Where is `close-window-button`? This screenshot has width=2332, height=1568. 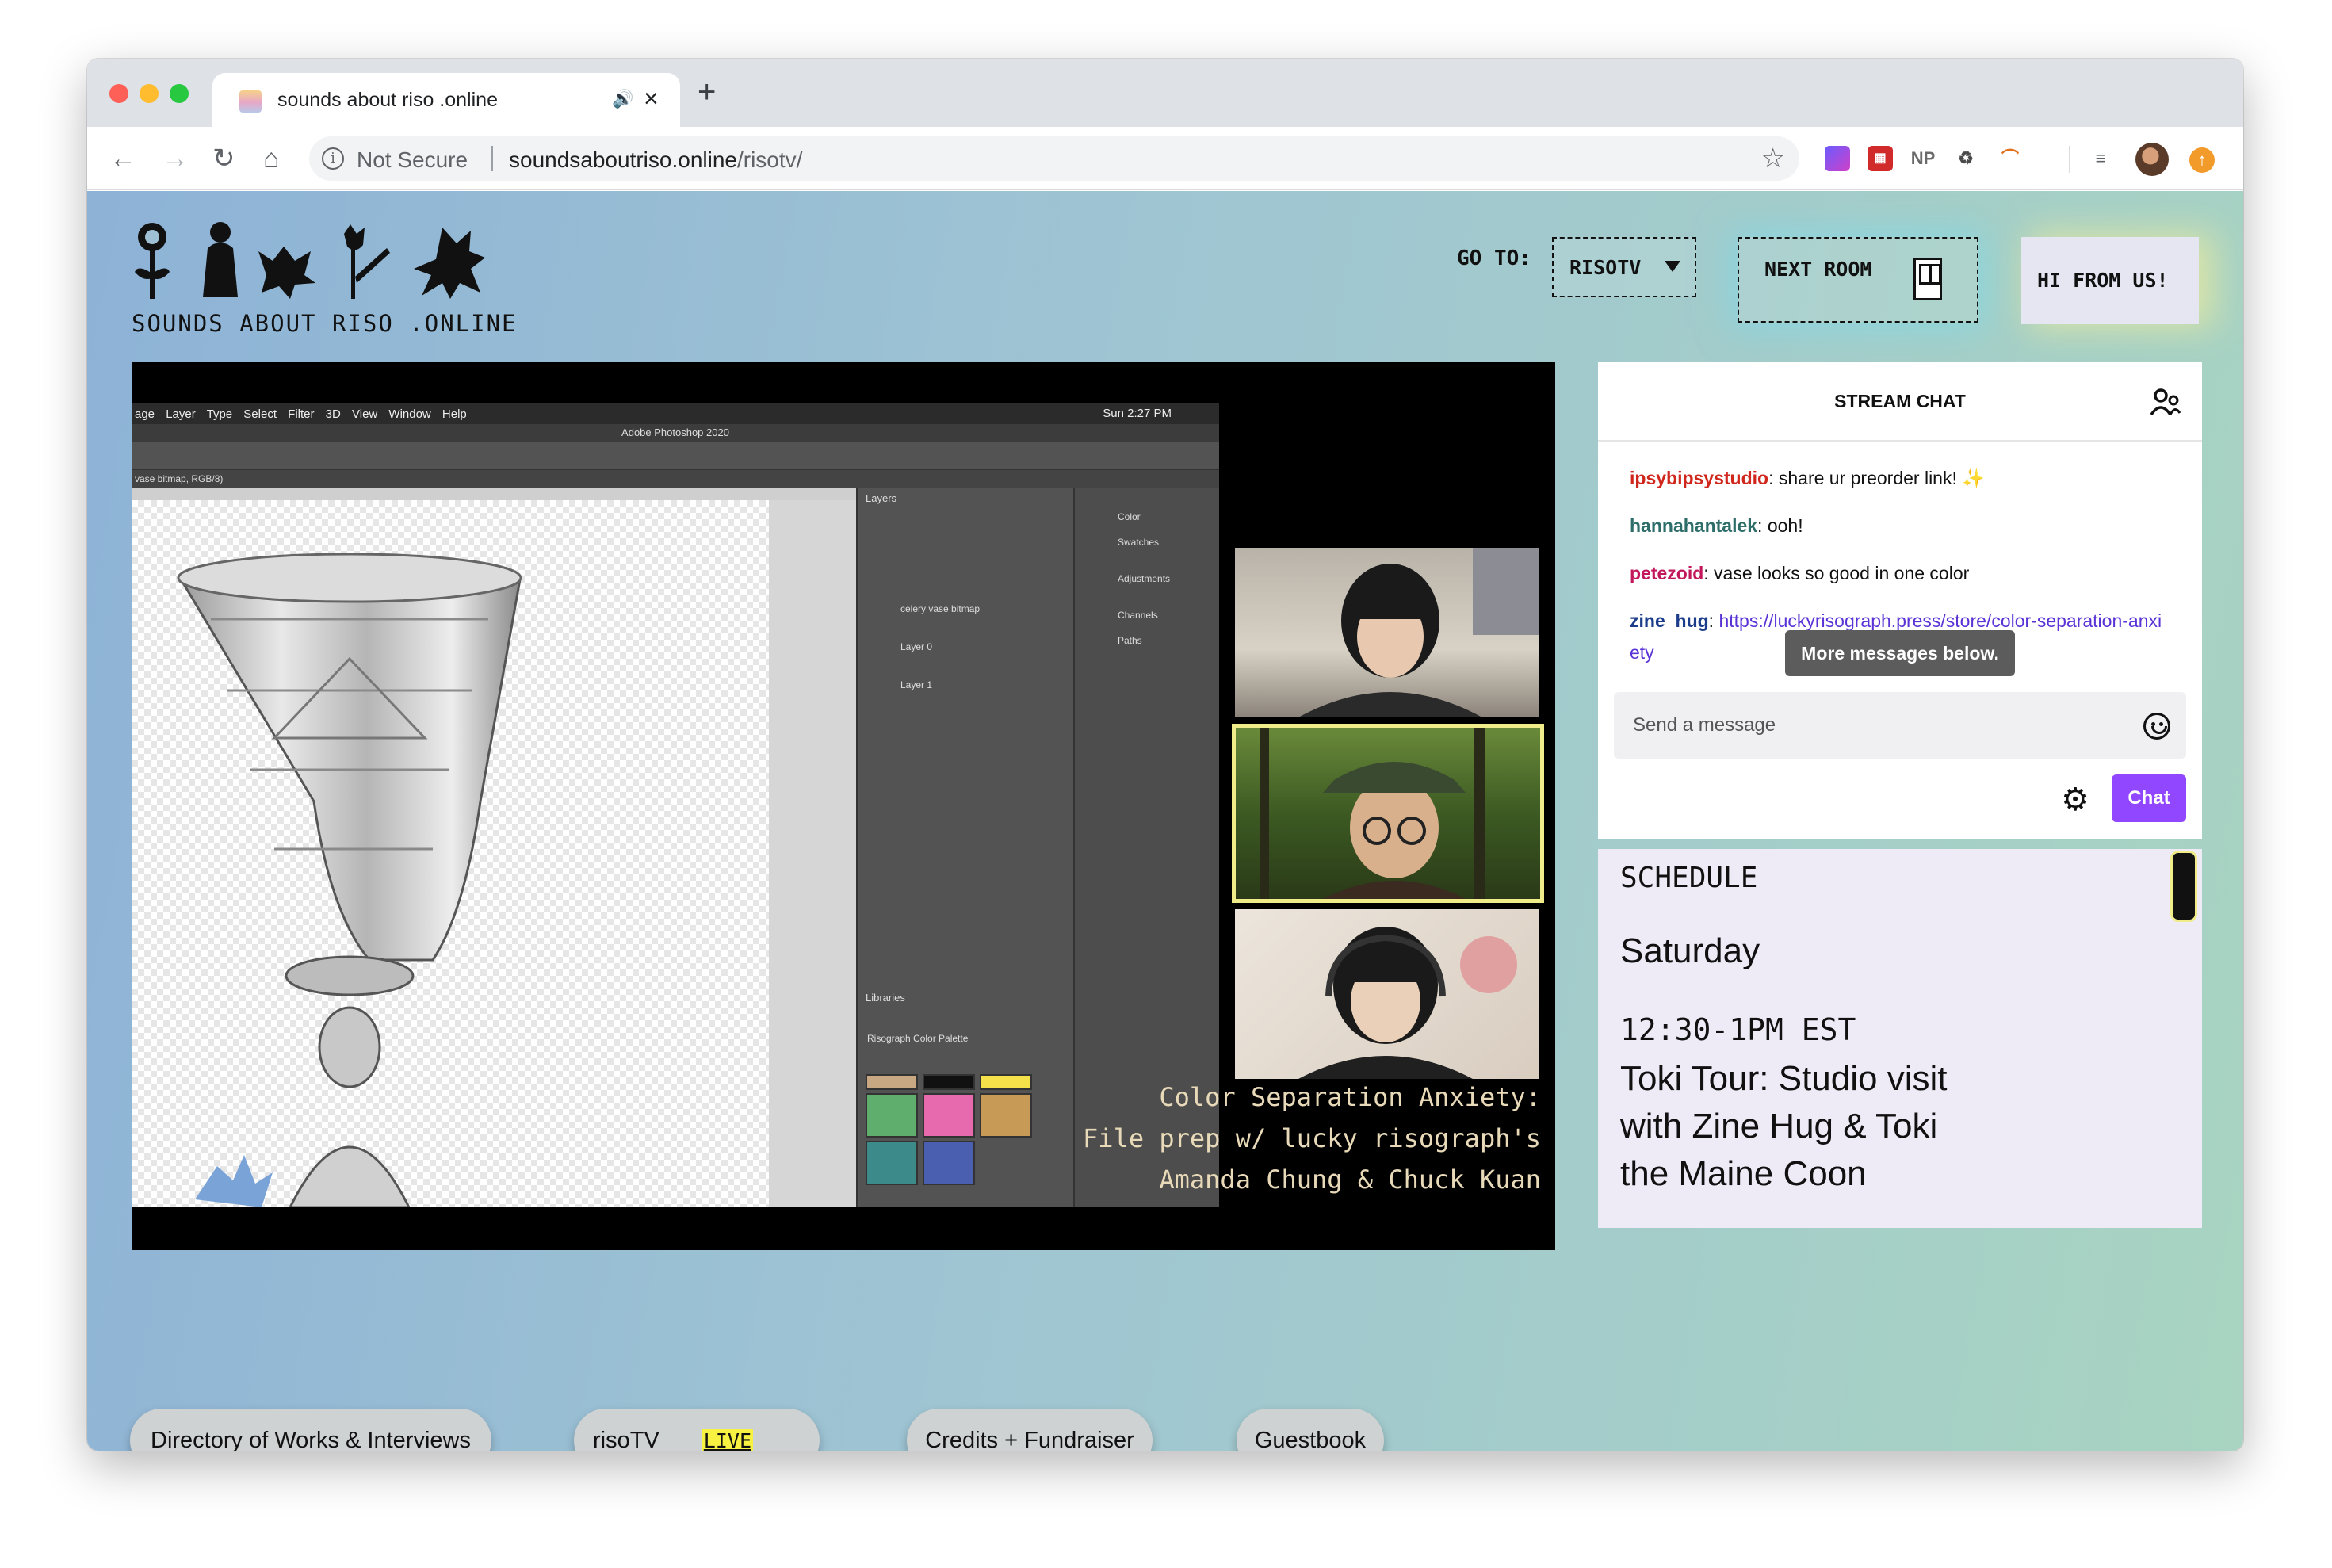 close-window-button is located at coordinates (118, 93).